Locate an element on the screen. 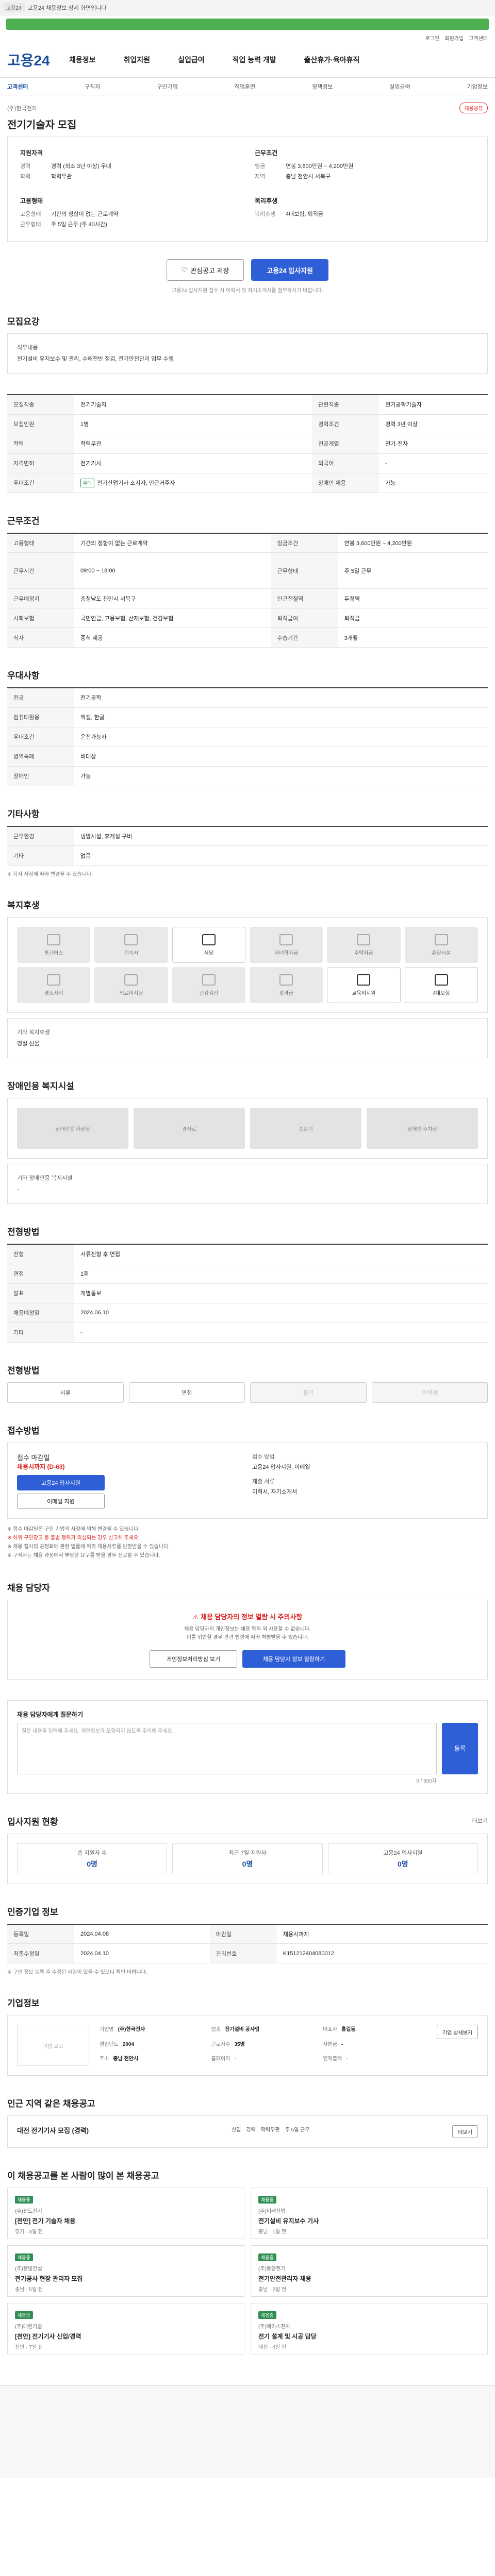 The image size is (495, 2576). sub-nav: 고객센터 구직자 구인기업 직업훈련 정책정보 실업급여 기업정보 is located at coordinates (247, 86).